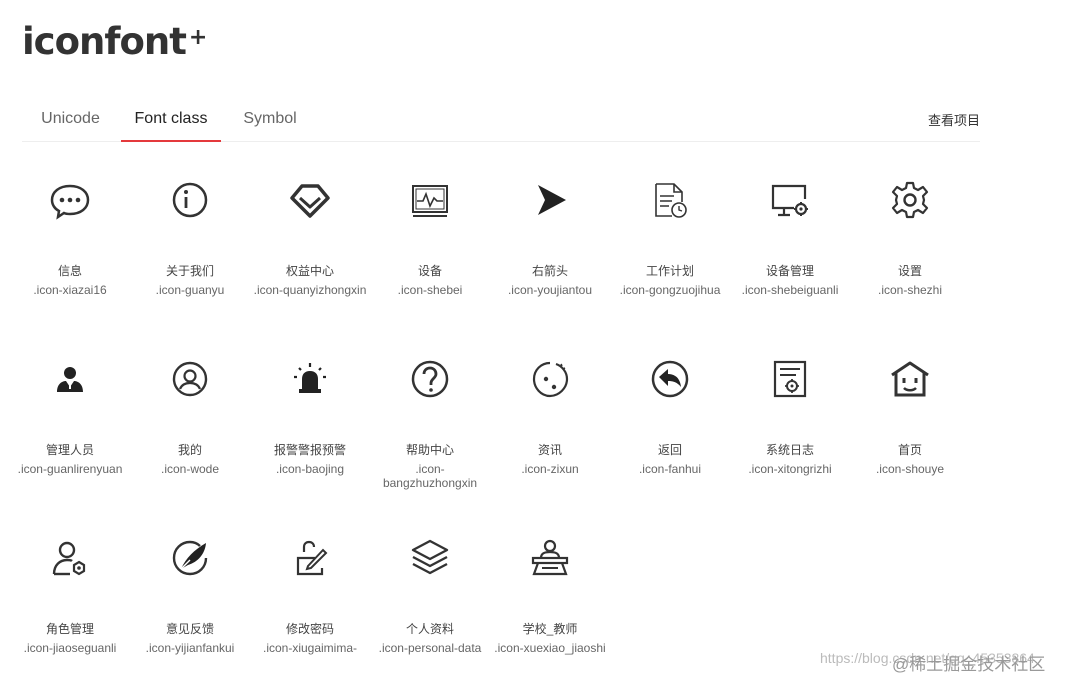  I want to click on teacher-podium-icon, so click(550, 558).